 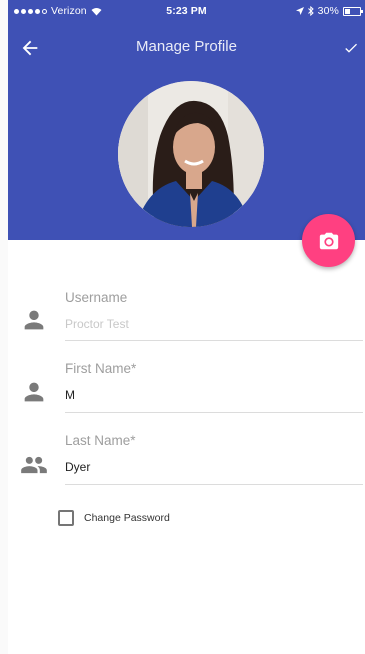 What do you see at coordinates (70, 395) in the screenshot?
I see `first-name-field: M` at bounding box center [70, 395].